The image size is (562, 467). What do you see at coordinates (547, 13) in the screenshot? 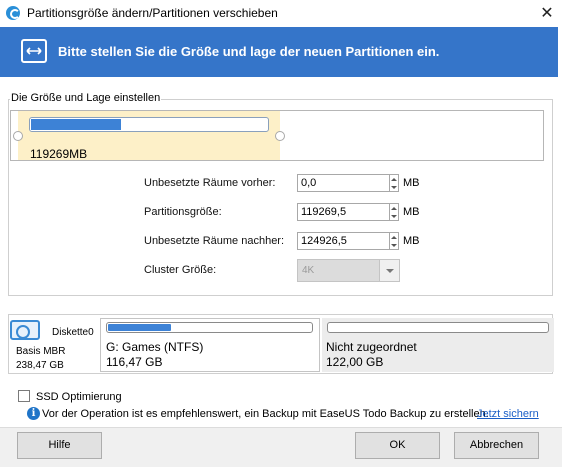
I see `close-button: ✕` at bounding box center [547, 13].